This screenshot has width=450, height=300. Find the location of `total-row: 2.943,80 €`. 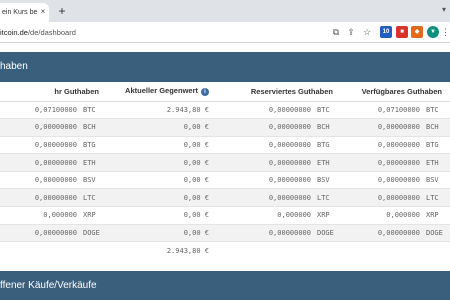

total-row: 2.943,80 € is located at coordinates (225, 251).